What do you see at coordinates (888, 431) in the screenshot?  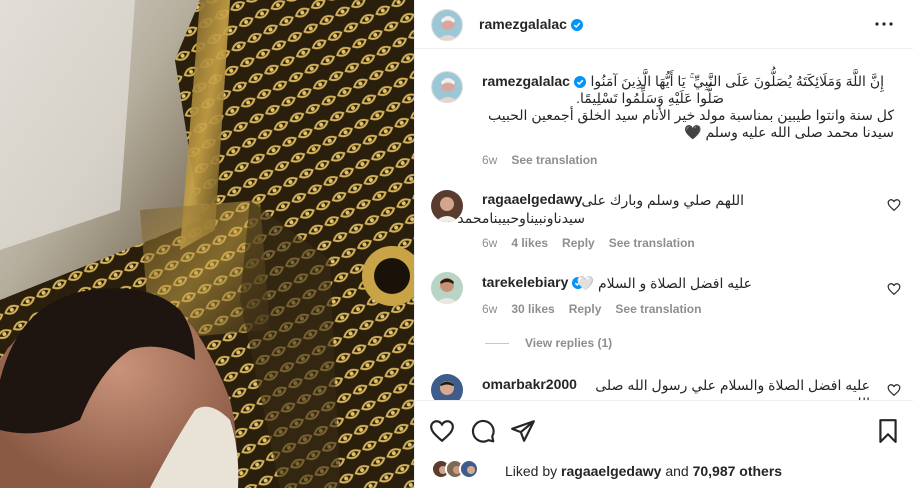 I see `save-icon` at bounding box center [888, 431].